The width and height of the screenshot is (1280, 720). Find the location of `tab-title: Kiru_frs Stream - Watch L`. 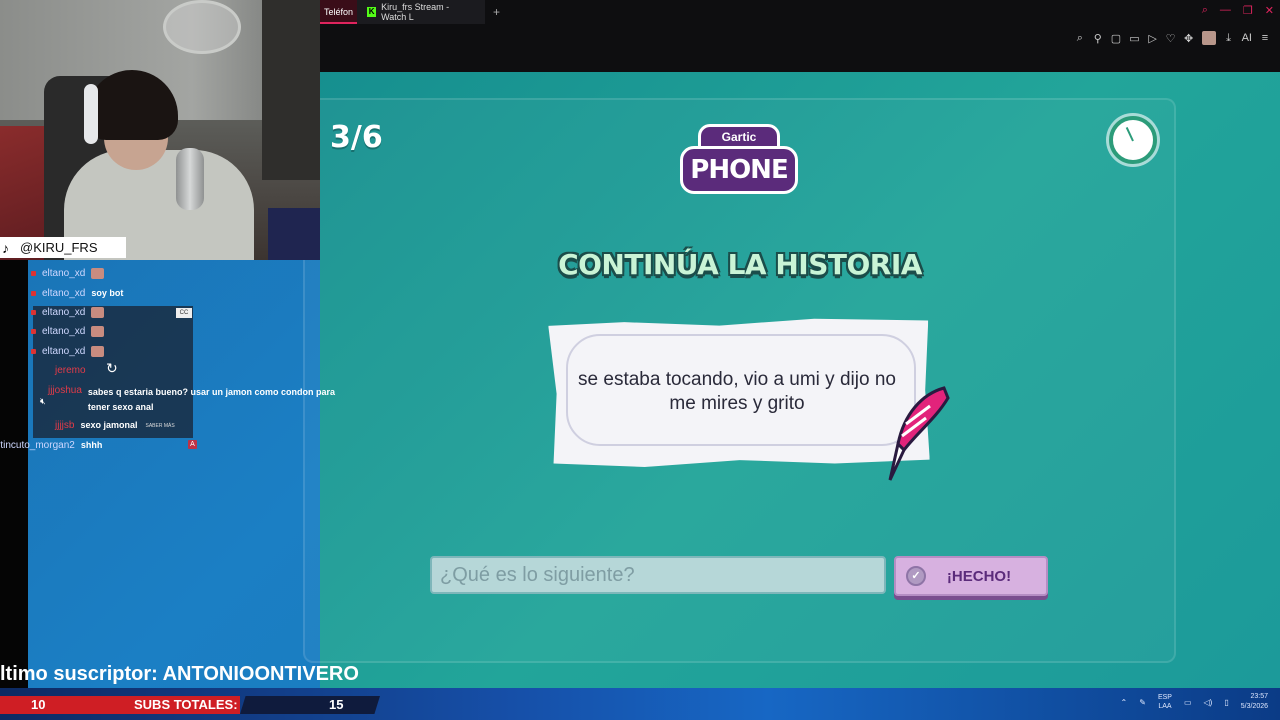

tab-title: Kiru_frs Stream - Watch L is located at coordinates (415, 12).